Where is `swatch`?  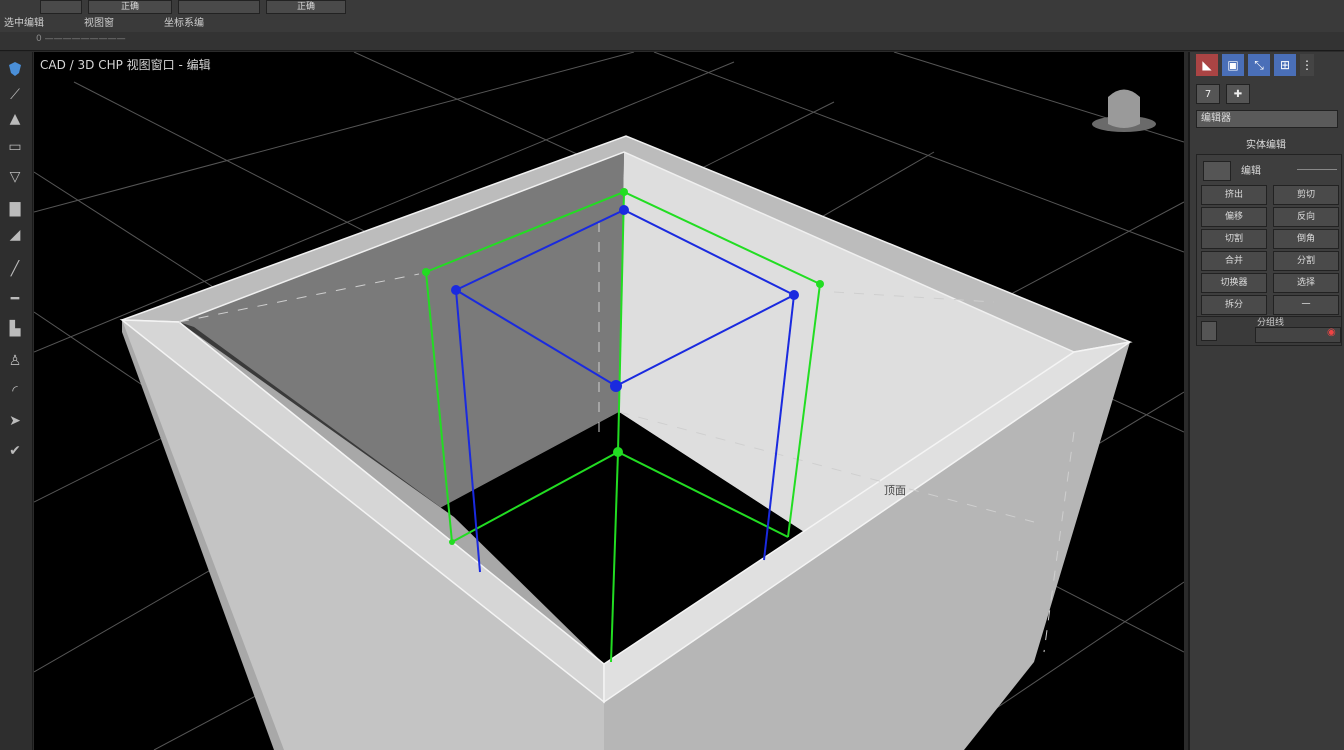 swatch is located at coordinates (1209, 331).